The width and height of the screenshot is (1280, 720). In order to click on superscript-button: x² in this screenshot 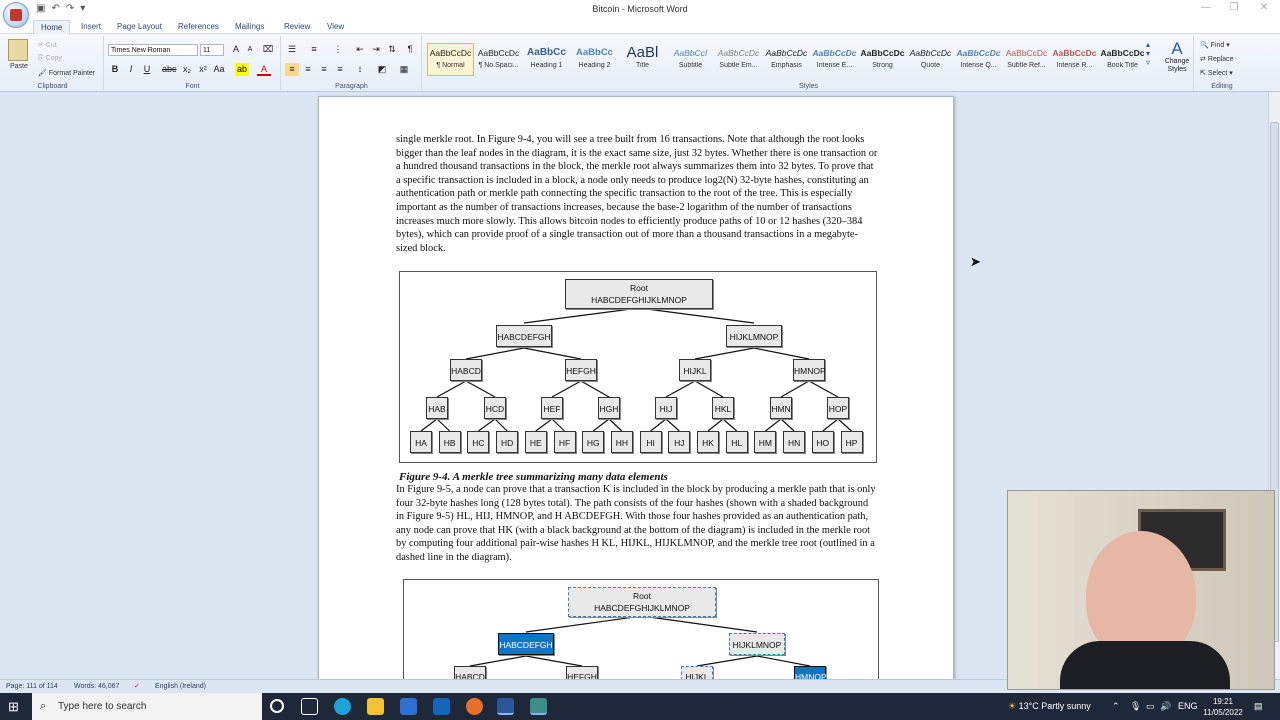, I will do `click(203, 69)`.